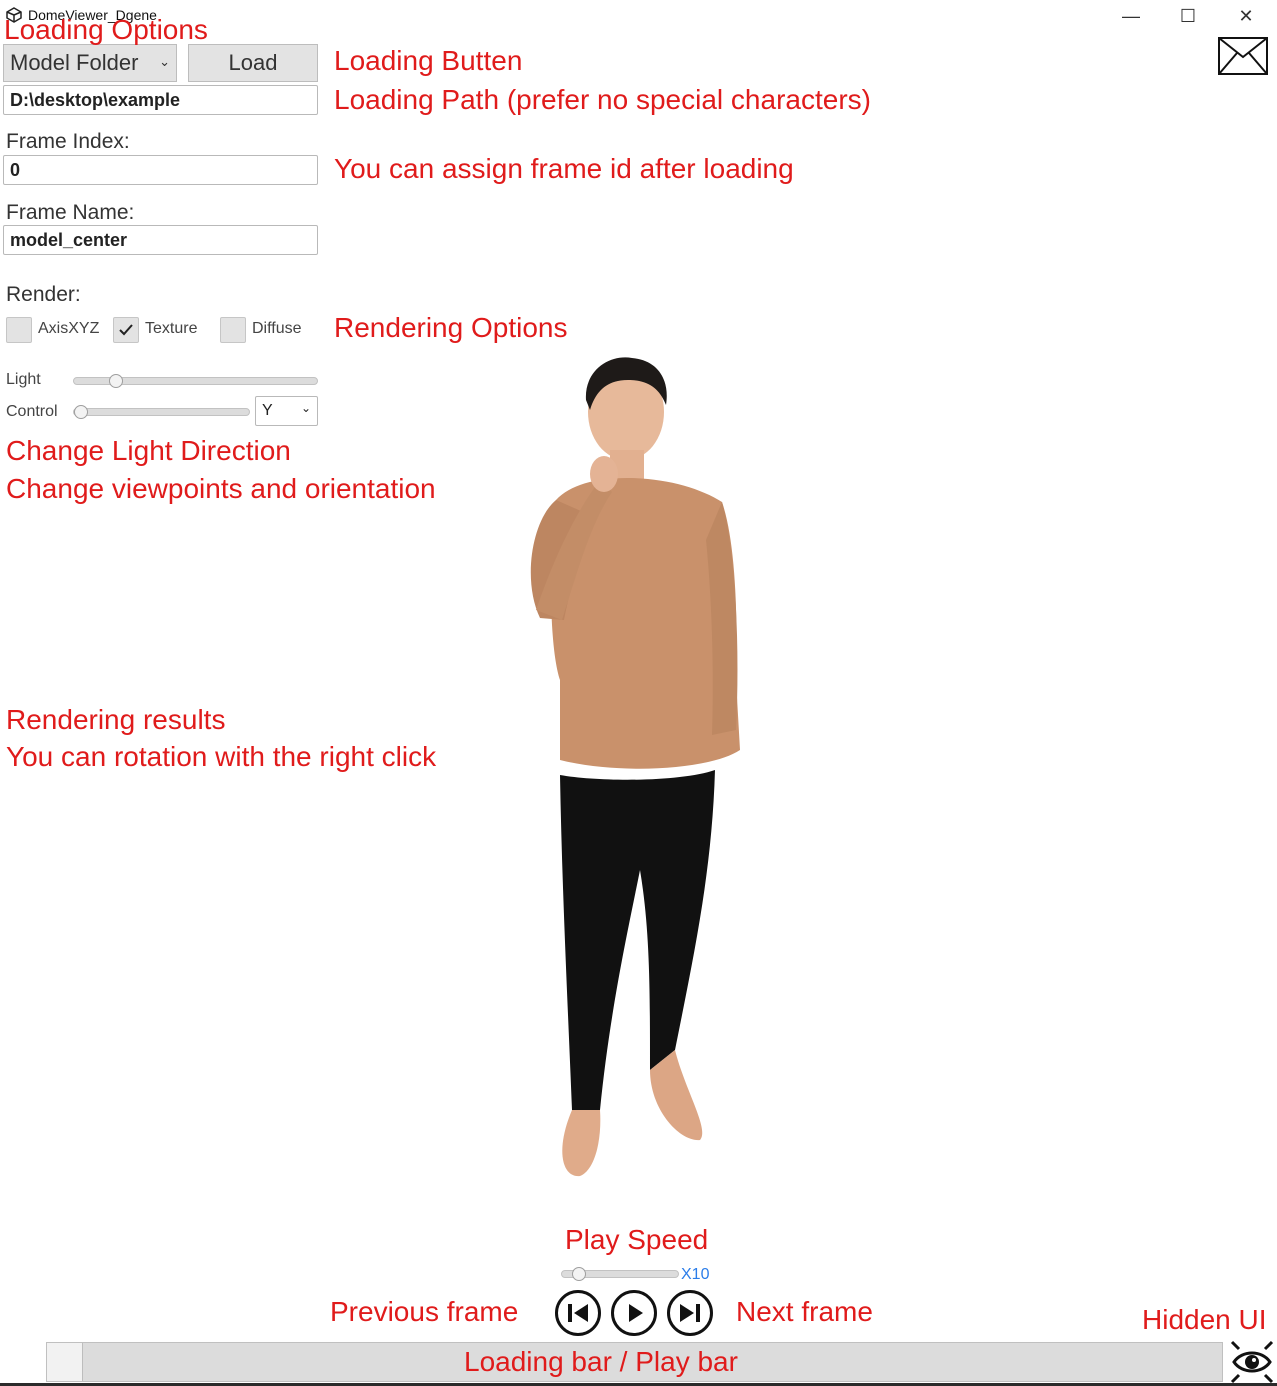  Describe the element at coordinates (148, 450) in the screenshot. I see `annotation-light-direction: Change Light Direction` at that location.